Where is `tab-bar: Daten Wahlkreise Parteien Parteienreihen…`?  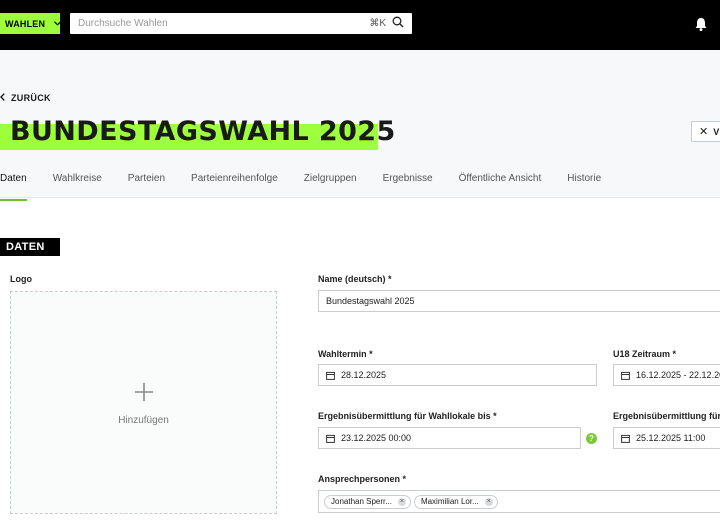 tab-bar: Daten Wahlkreise Parteien Parteienreihen… is located at coordinates (313, 182).